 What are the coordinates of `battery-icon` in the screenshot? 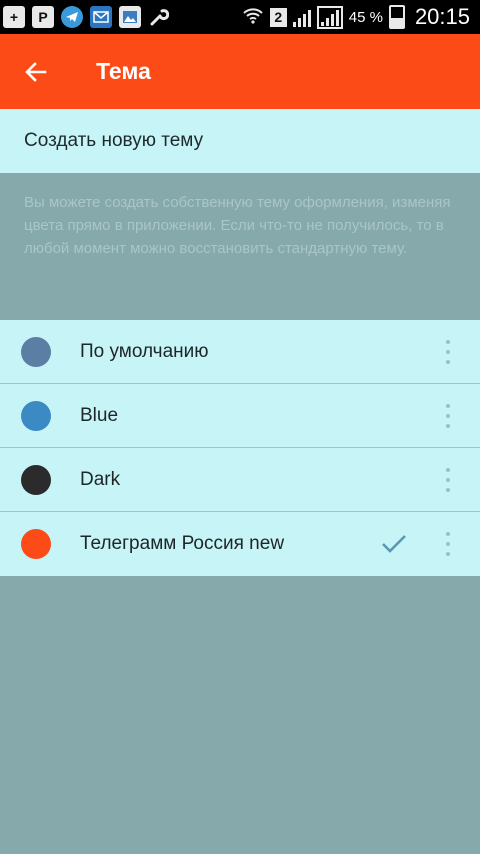 It's located at (396, 17).